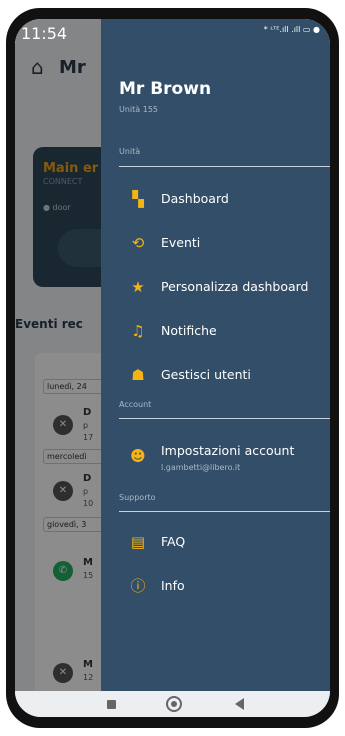  I want to click on user-name: Mr Brown, so click(165, 89).